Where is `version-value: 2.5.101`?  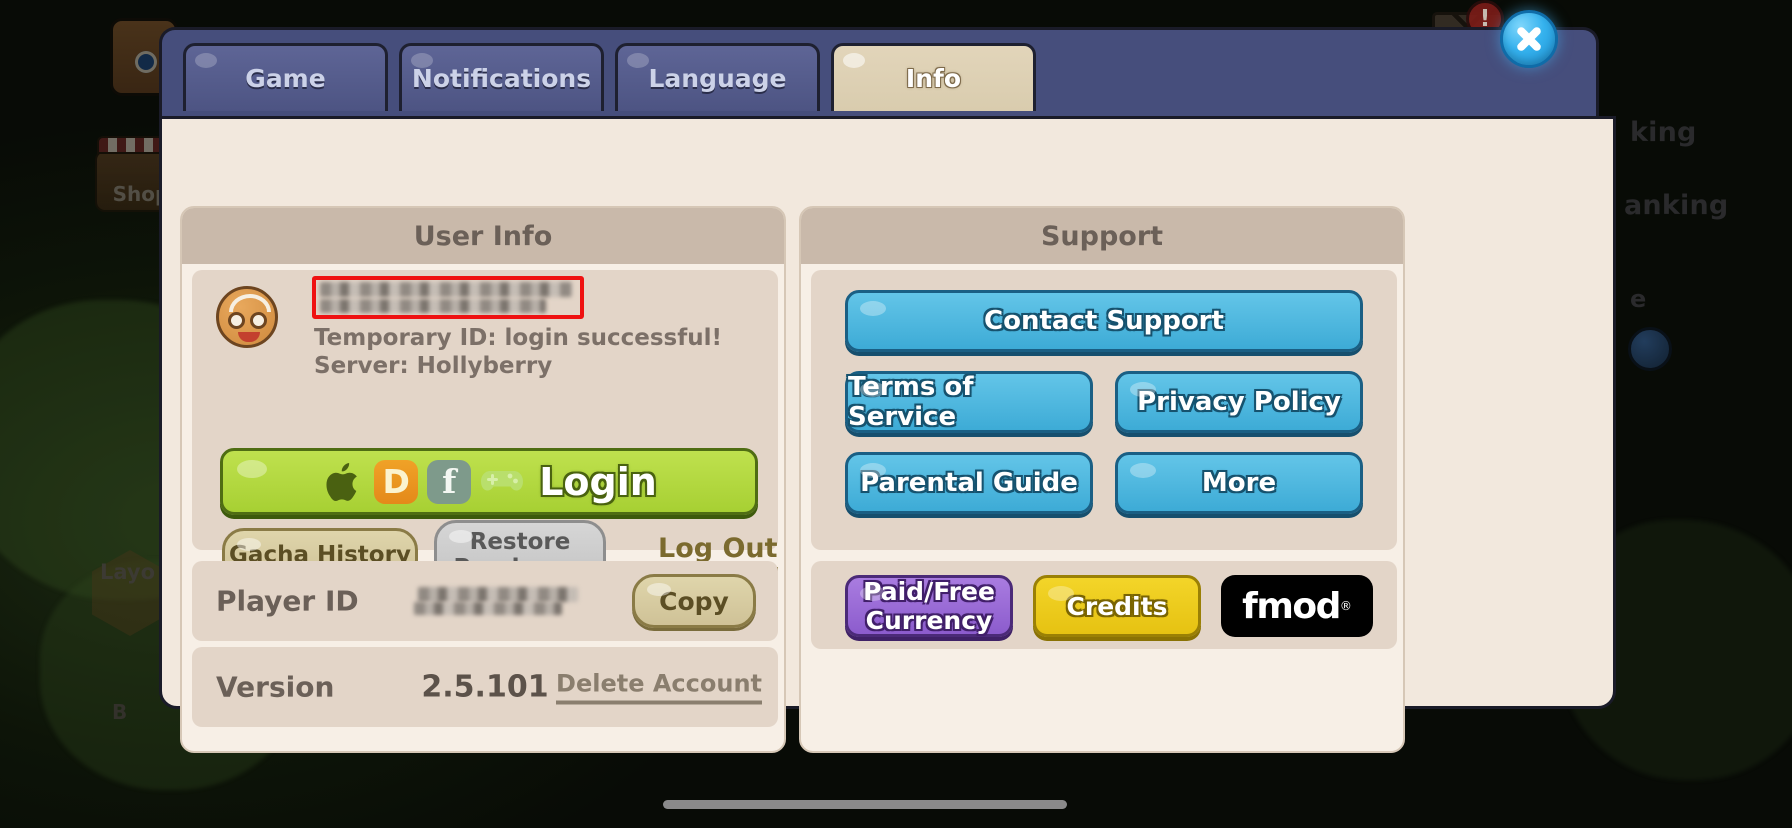 version-value: 2.5.101 is located at coordinates (485, 687).